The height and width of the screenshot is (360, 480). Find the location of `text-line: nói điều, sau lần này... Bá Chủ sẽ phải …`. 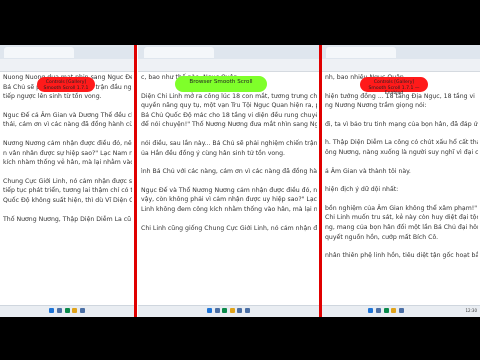

text-line: nói điều, sau lần này... Bá Chủ sẽ phải … is located at coordinates (229, 143).